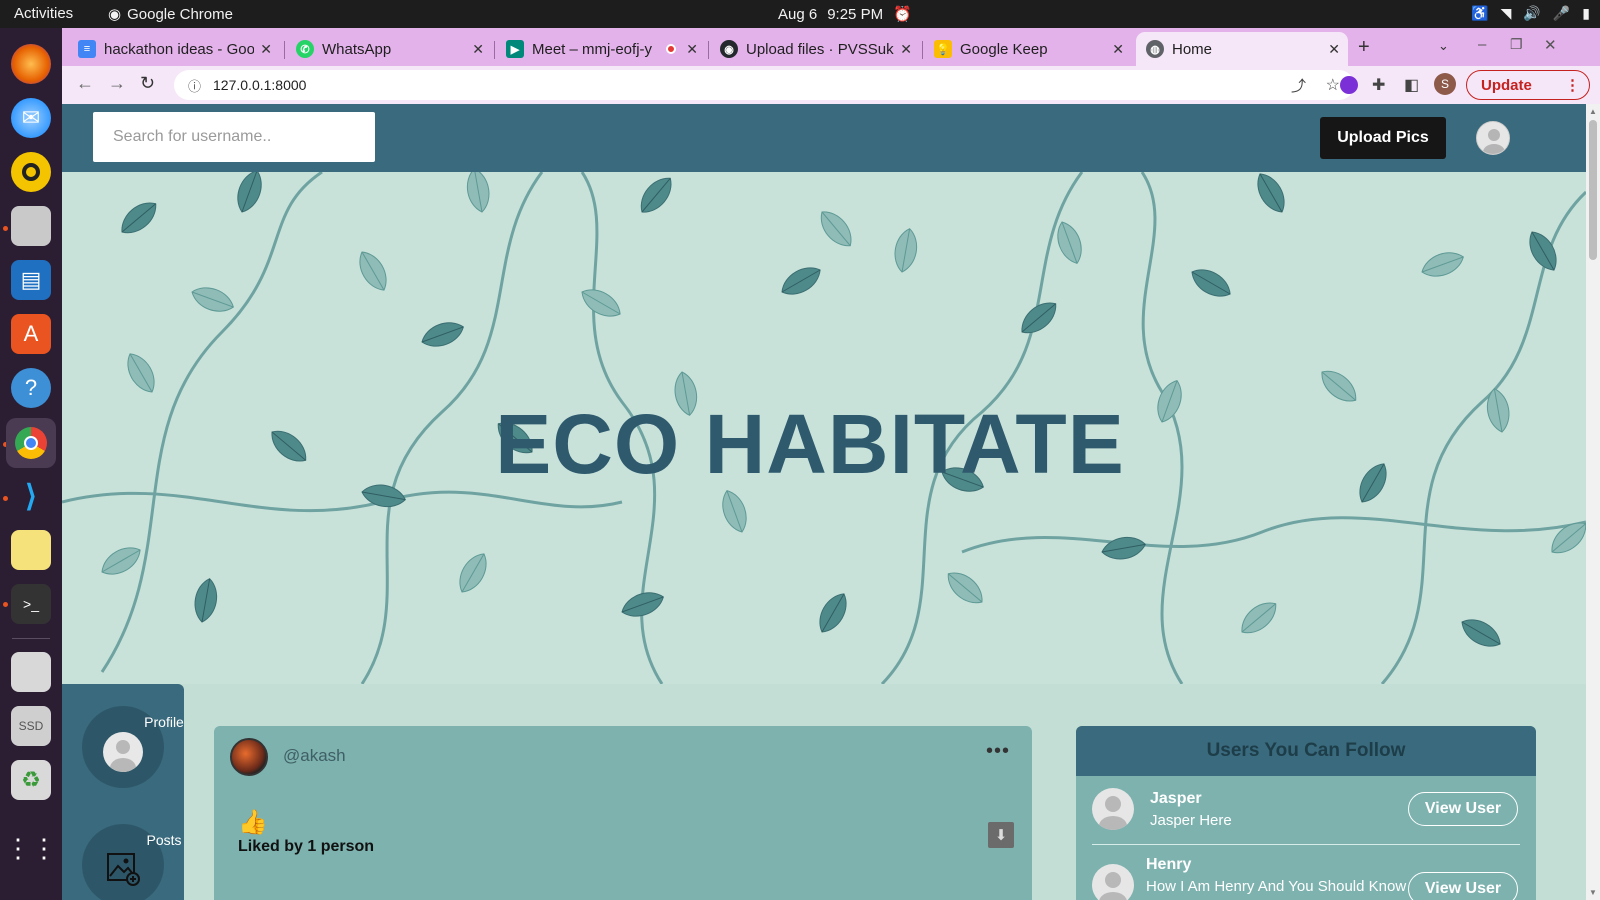 The height and width of the screenshot is (900, 1600). Describe the element at coordinates (31, 443) in the screenshot. I see `chrome-dock-icon` at that location.